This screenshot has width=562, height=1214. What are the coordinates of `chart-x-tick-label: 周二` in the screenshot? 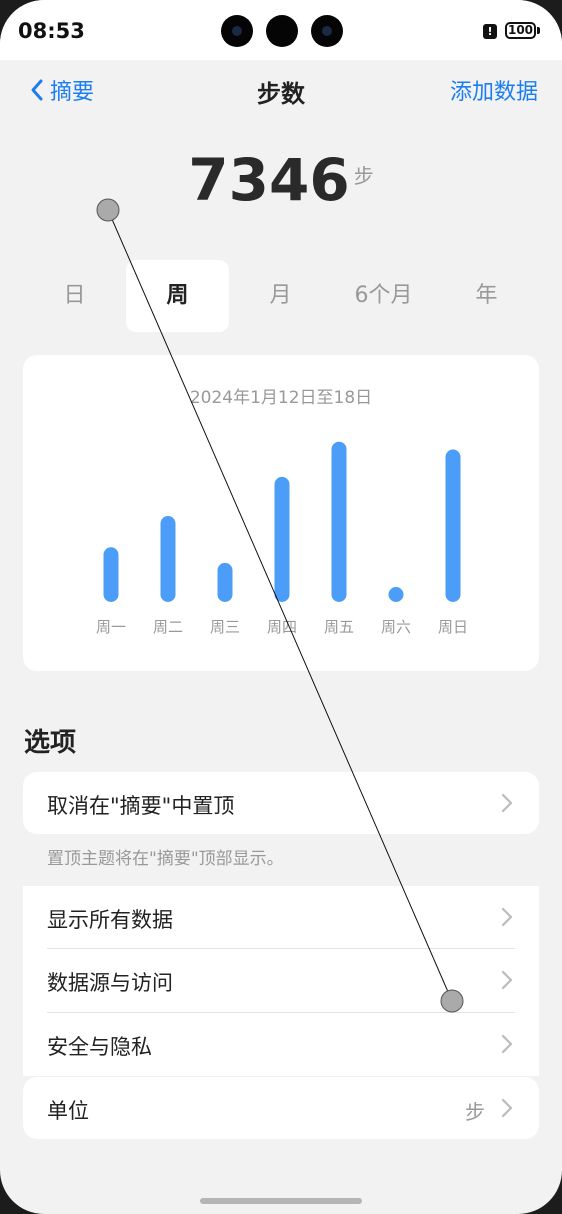 It's located at (168, 627).